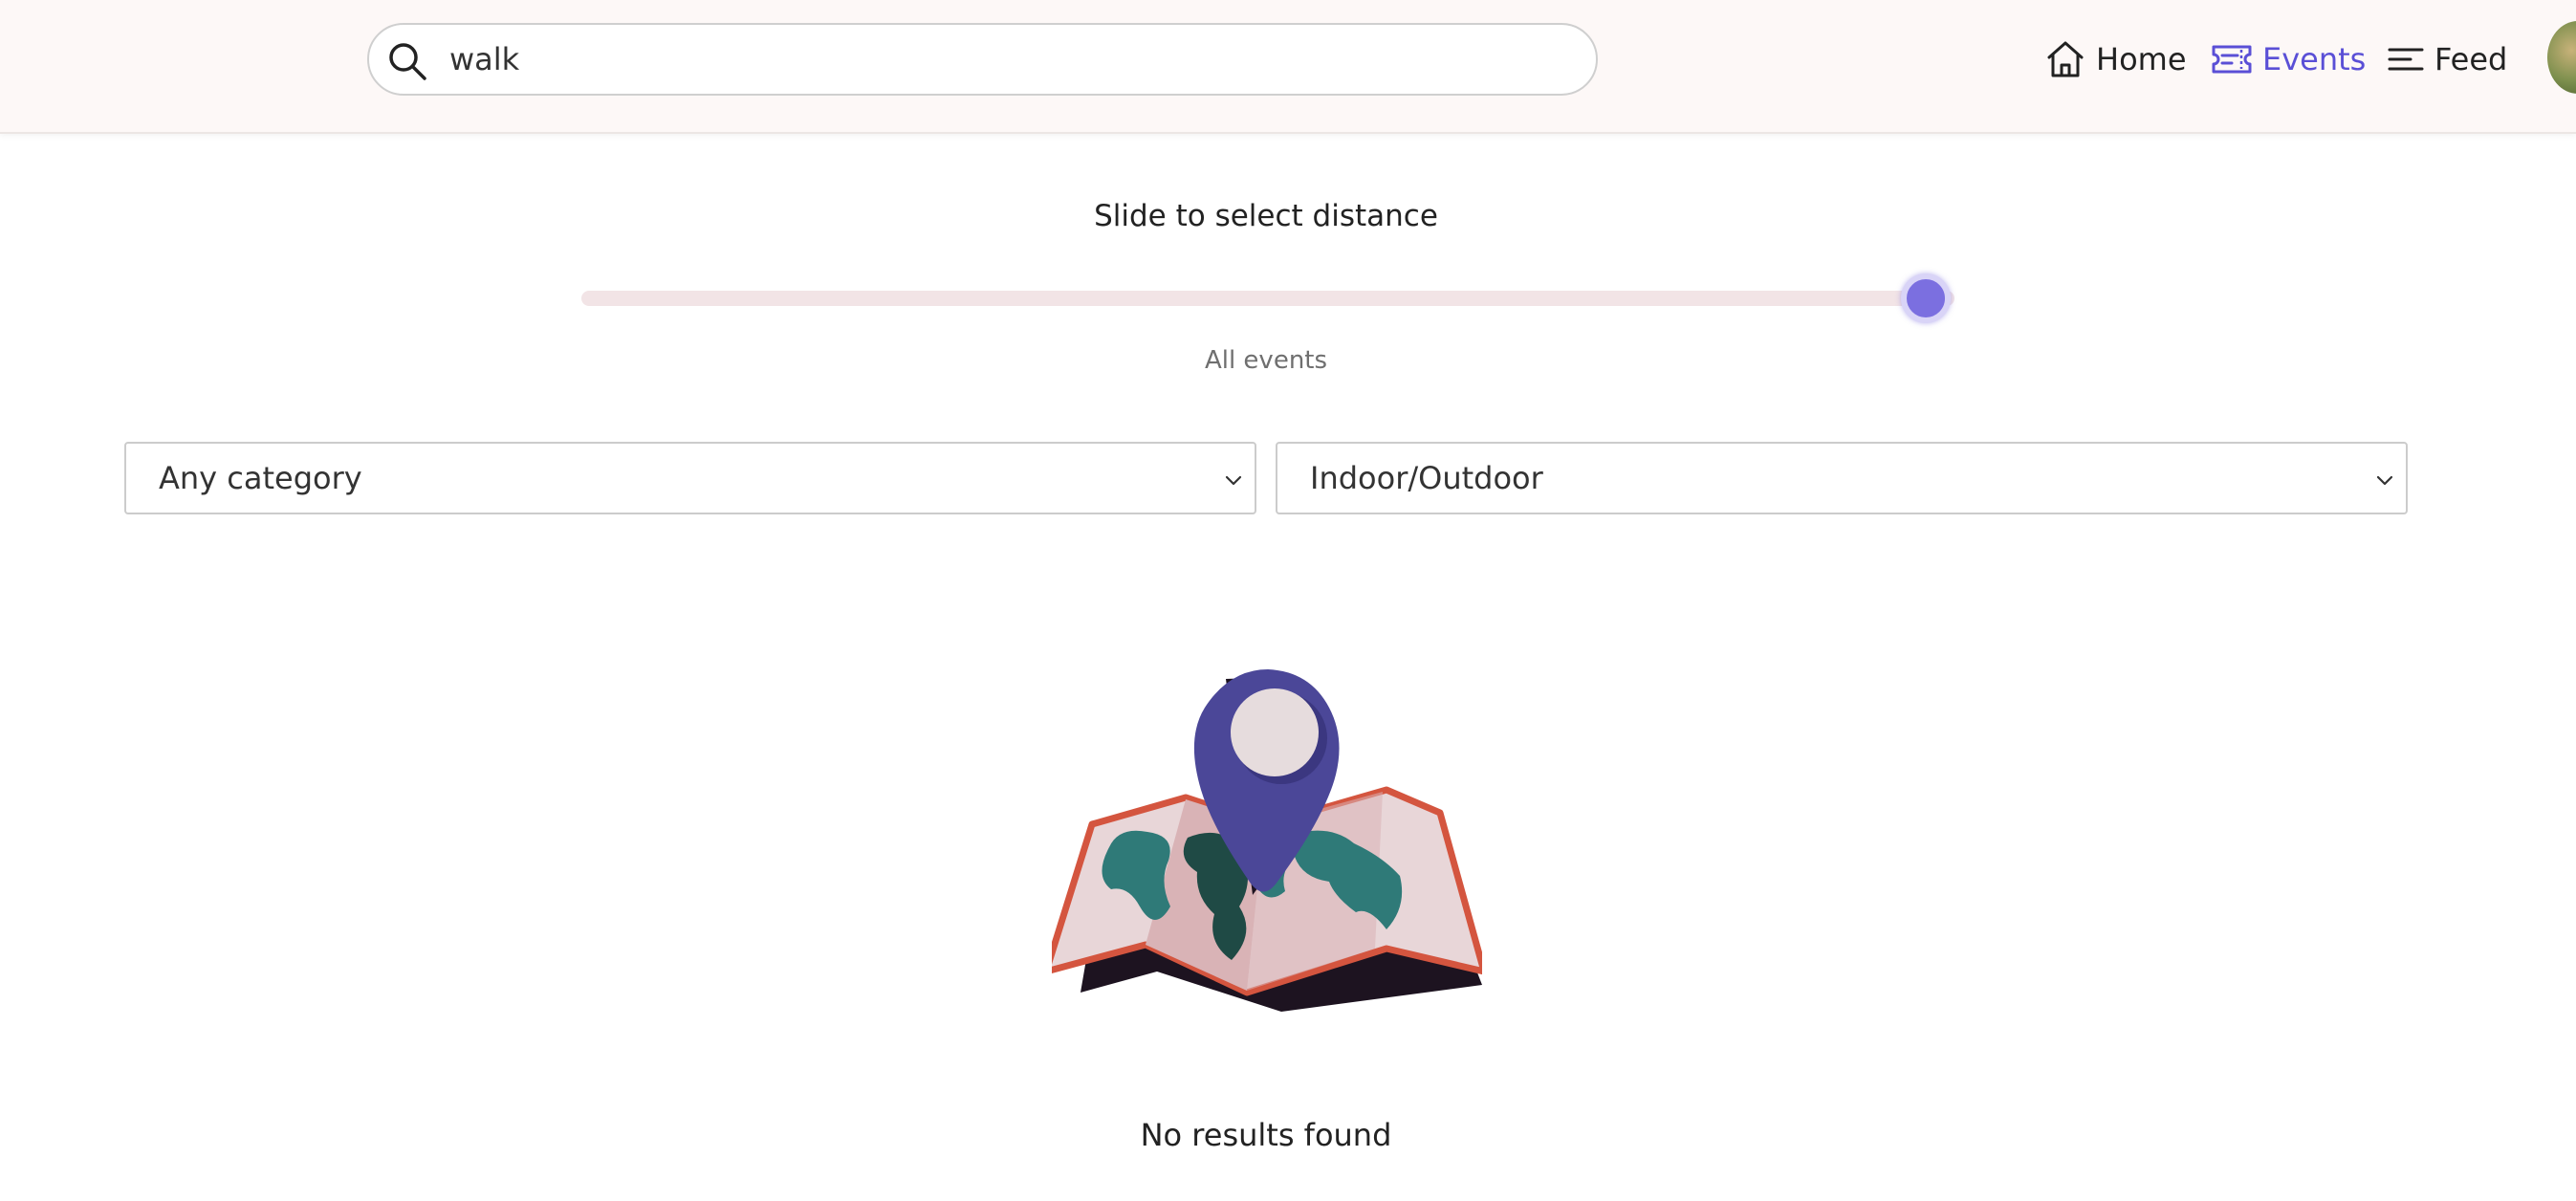 This screenshot has height=1201, width=2576. What do you see at coordinates (1266, 361) in the screenshot?
I see `distance-slider-caption: All events` at bounding box center [1266, 361].